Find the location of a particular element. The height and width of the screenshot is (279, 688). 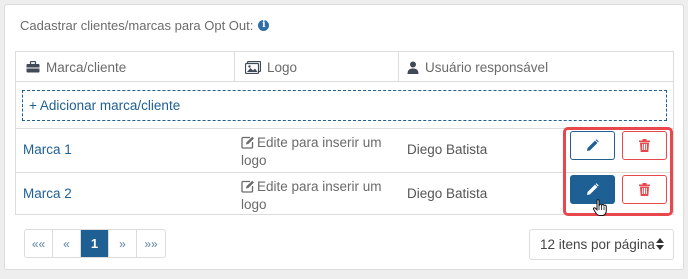

current-page-button: 1 is located at coordinates (95, 243).